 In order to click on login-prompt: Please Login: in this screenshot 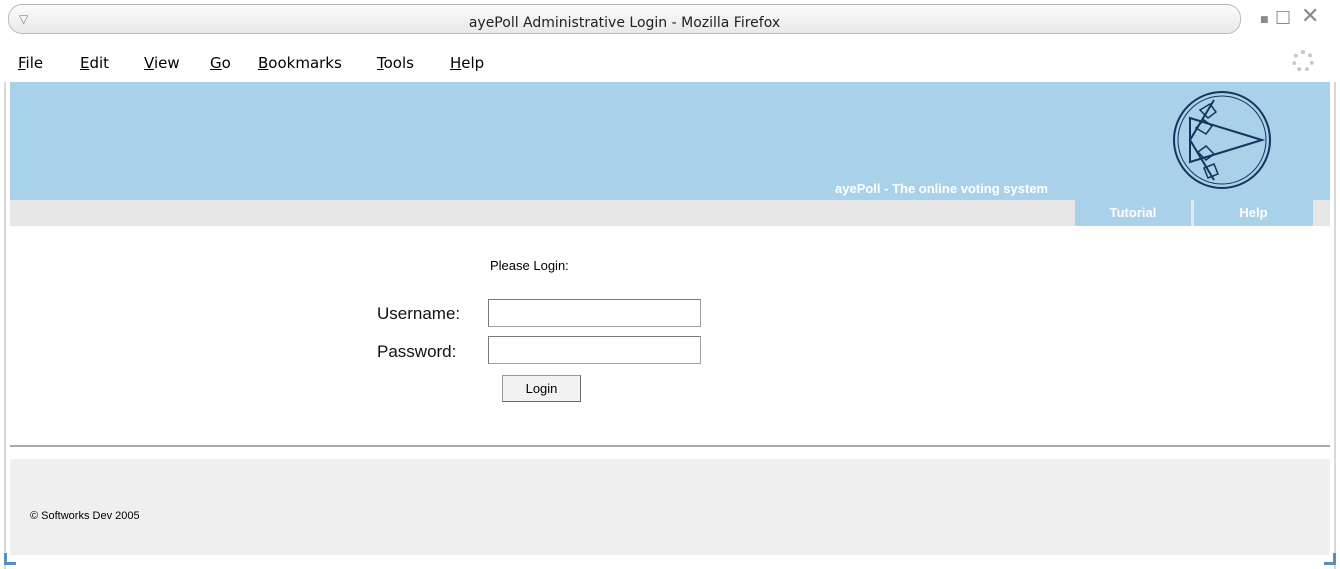, I will do `click(529, 265)`.